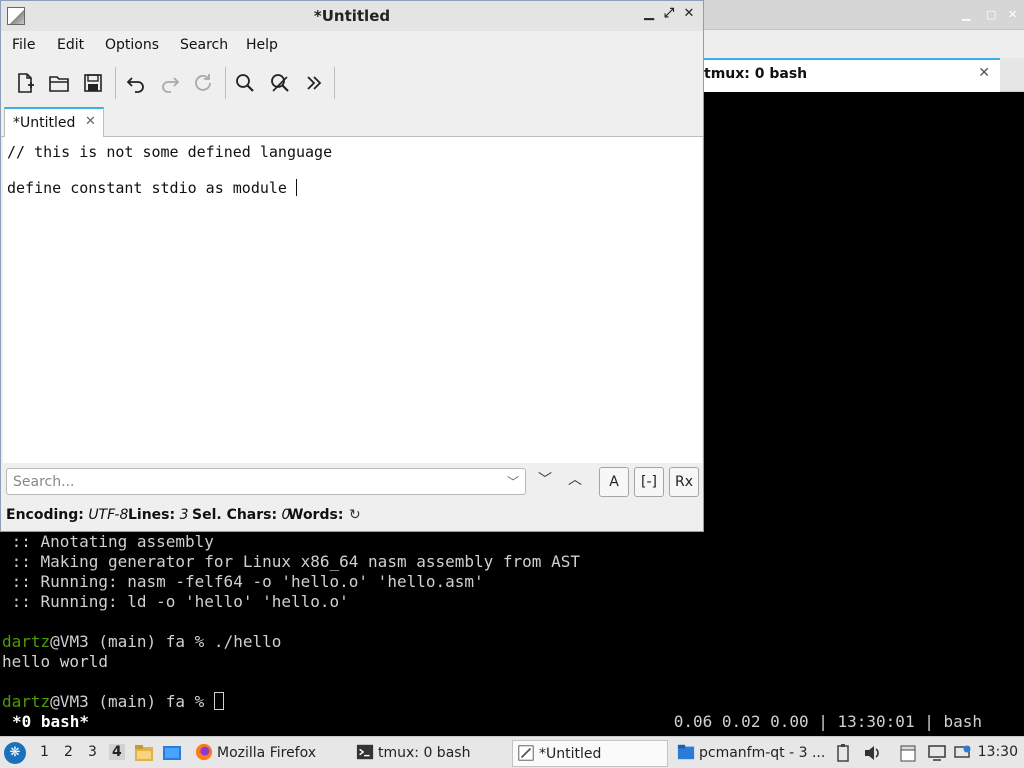 This screenshot has width=1024, height=768. I want to click on task-tmux: tmux: 0 bash, so click(429, 753).